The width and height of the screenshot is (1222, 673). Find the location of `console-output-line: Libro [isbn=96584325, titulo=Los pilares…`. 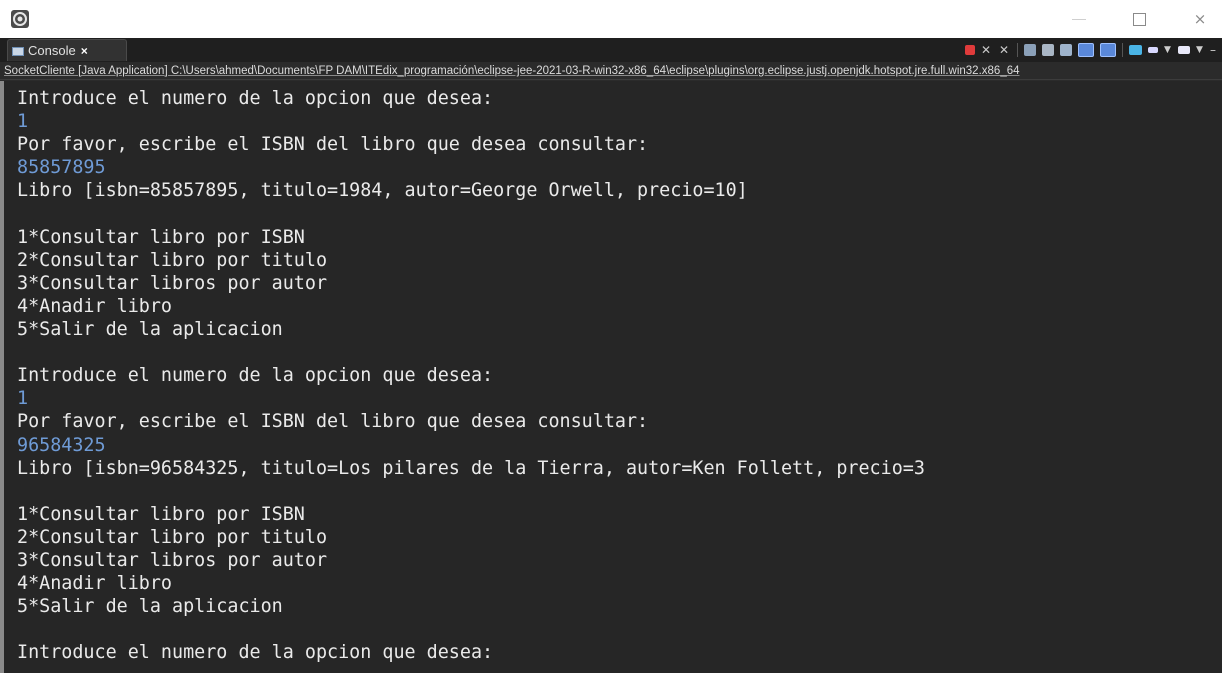

console-output-line: Libro [isbn=96584325, titulo=Los pilares… is located at coordinates (471, 468).